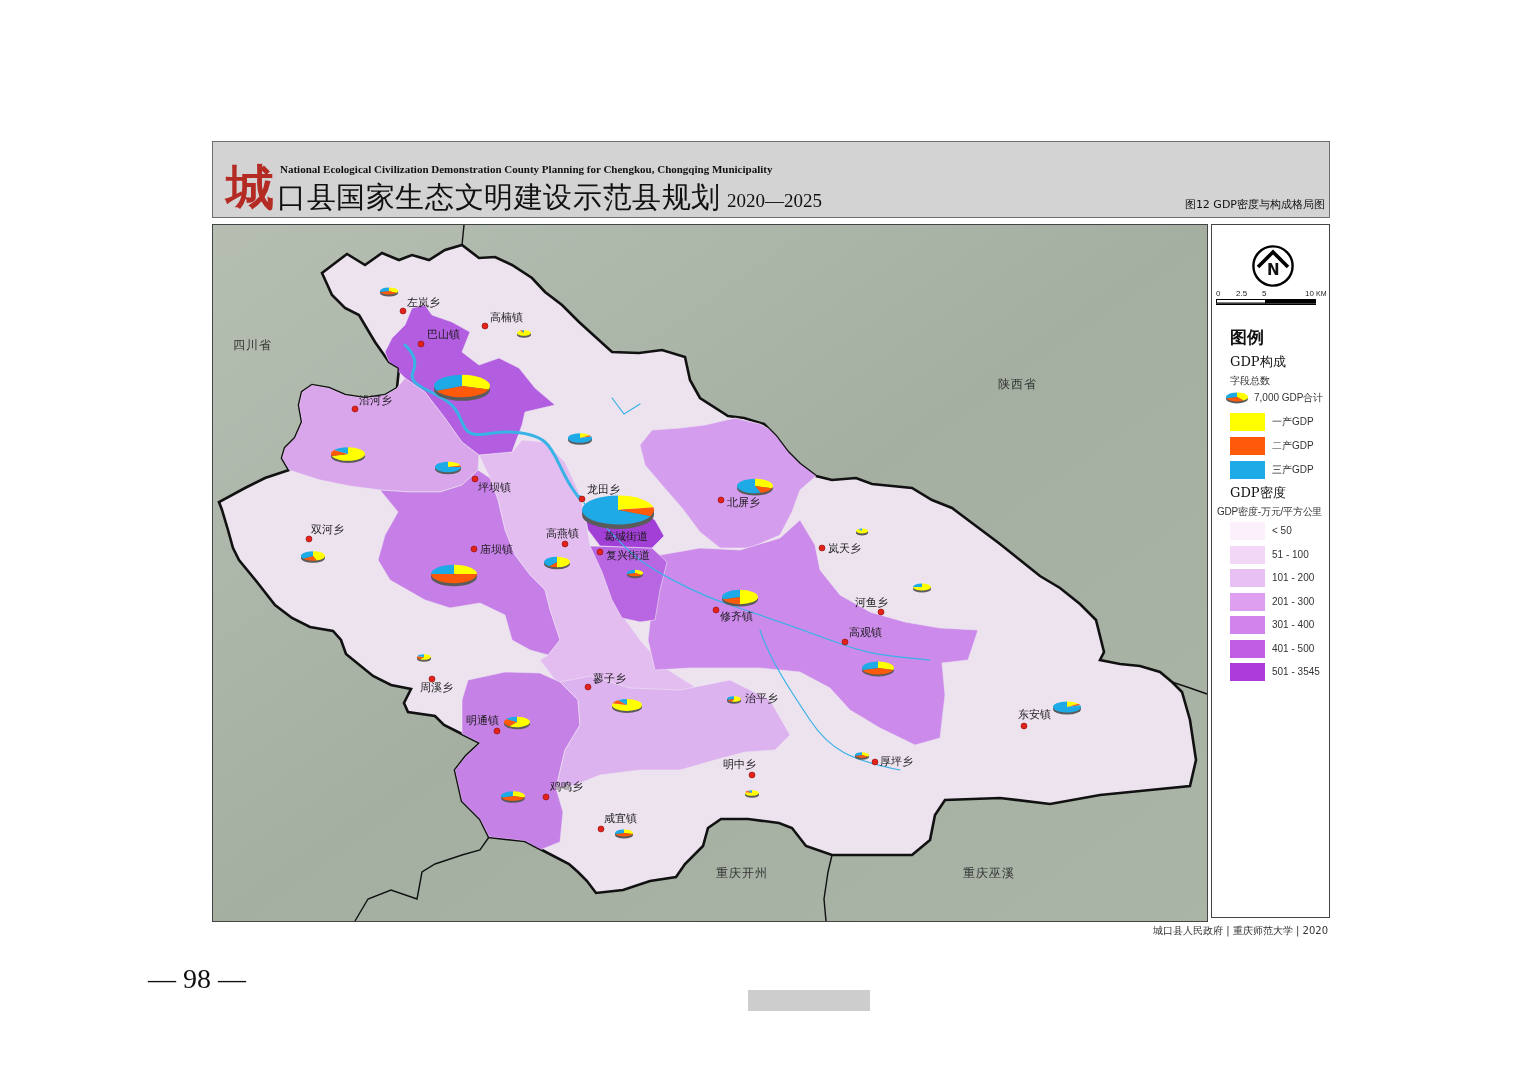 The width and height of the screenshot is (1520, 1074). Describe the element at coordinates (1273, 270) in the screenshot. I see `north-letter: N` at that location.